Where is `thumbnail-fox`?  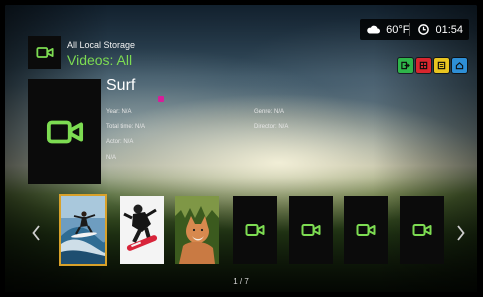 thumbnail-fox is located at coordinates (197, 230).